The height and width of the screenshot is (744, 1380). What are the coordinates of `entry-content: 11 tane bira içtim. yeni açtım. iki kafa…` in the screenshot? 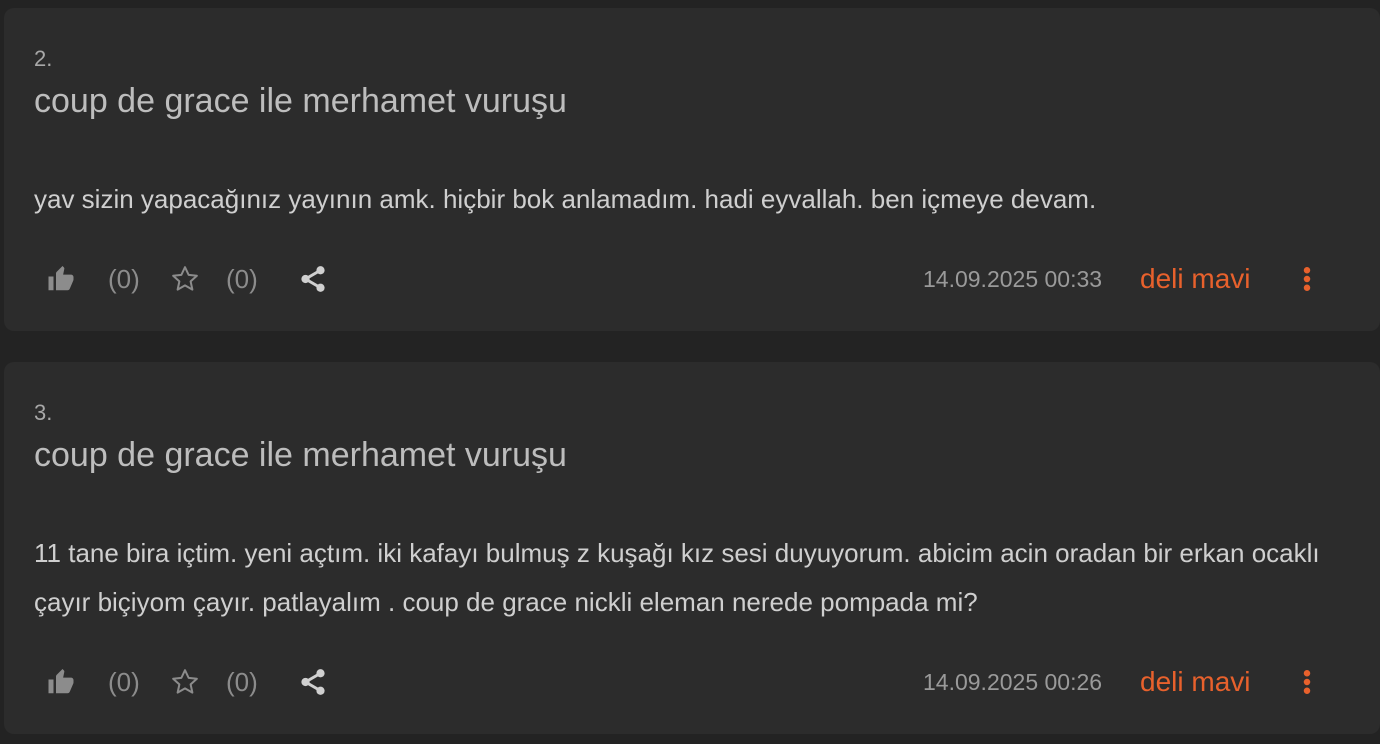 It's located at (677, 577).